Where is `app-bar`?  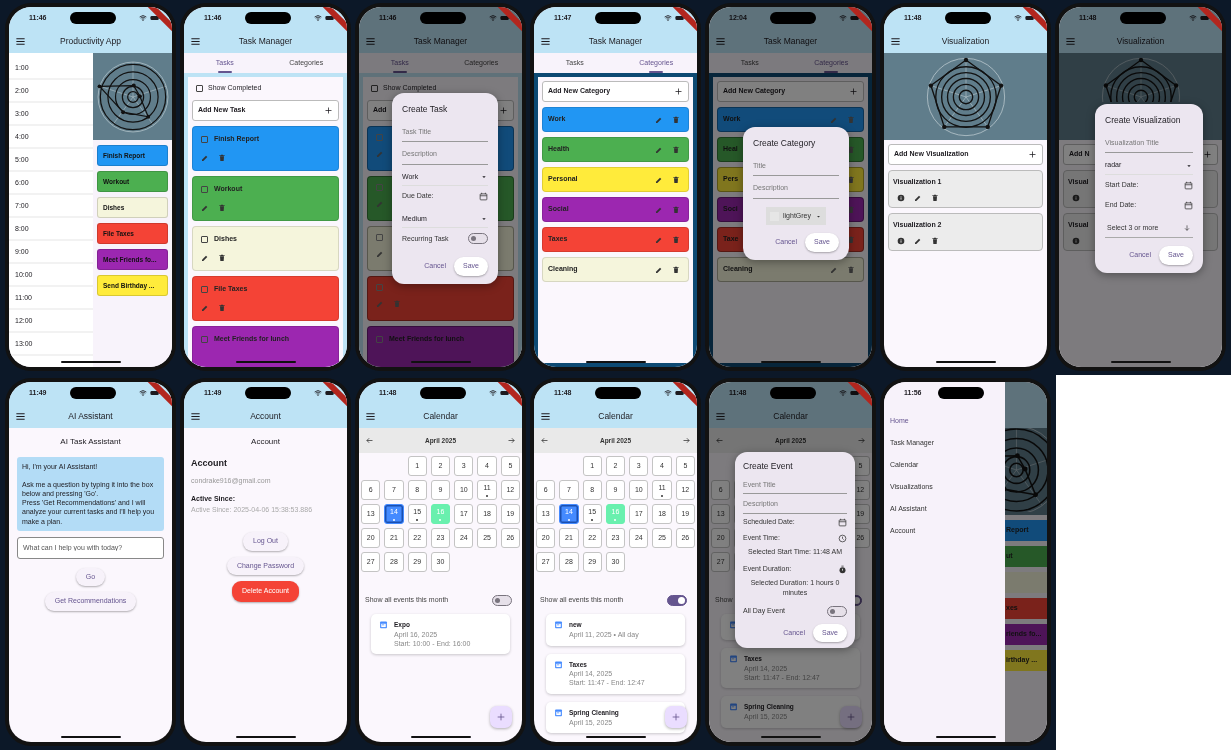
app-bar is located at coordinates (1026, 405).